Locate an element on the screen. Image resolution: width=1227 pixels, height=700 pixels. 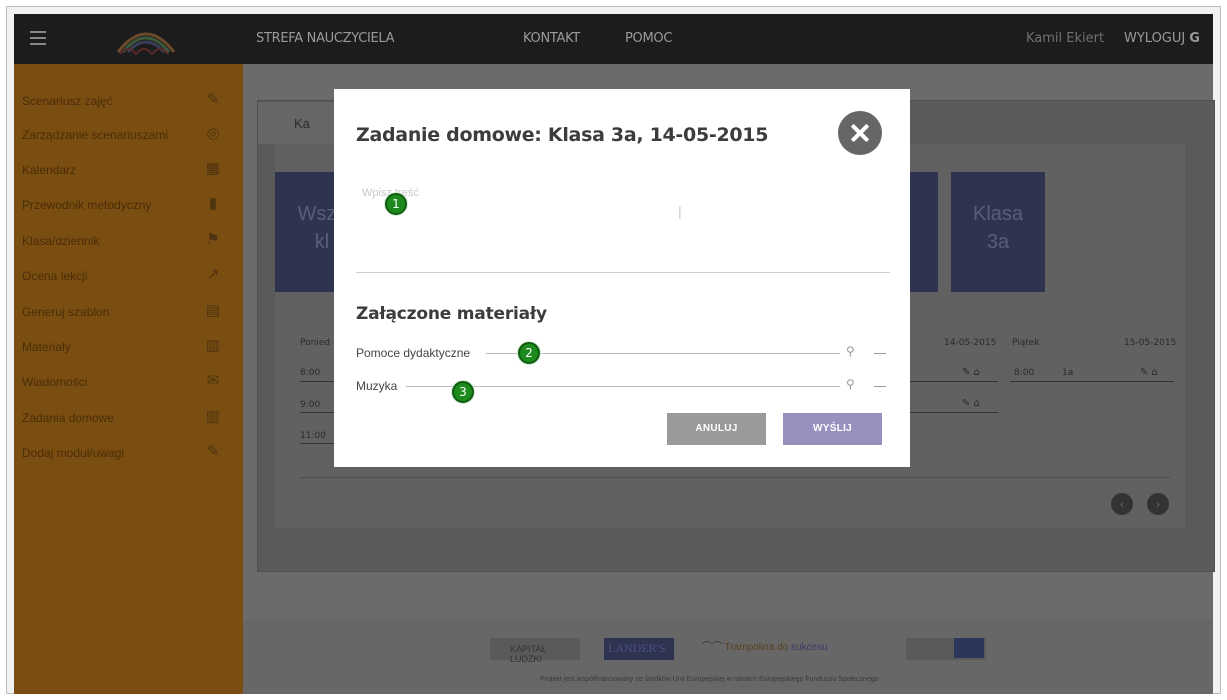
material-row: Pomoce dydaktyczne ⚲ is located at coordinates (623, 353).